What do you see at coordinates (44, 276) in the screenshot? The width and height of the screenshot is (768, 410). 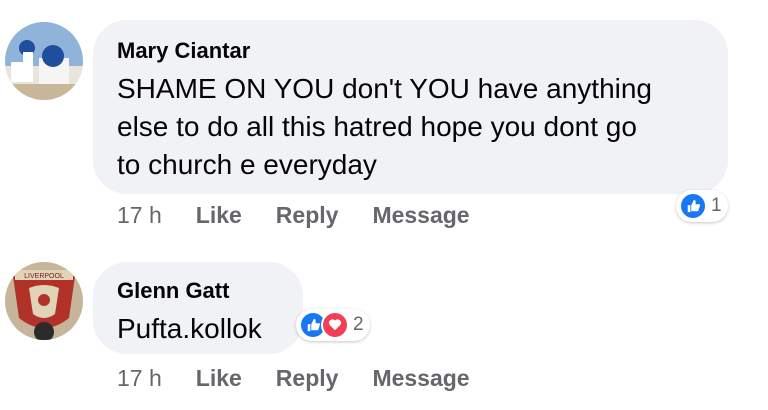 I see `avatar-logo-text: LIVERPOOL` at bounding box center [44, 276].